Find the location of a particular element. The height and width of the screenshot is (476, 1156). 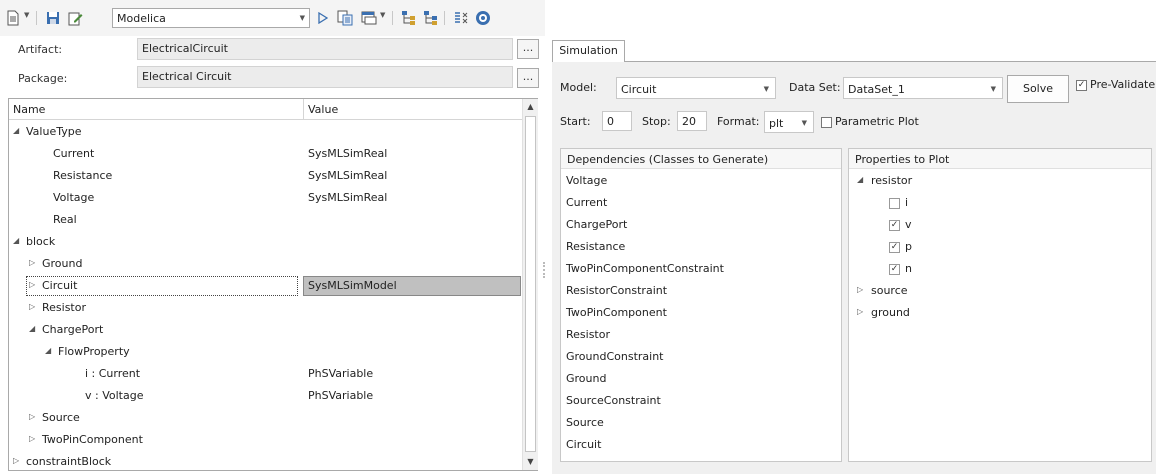

property-row: ✓ v is located at coordinates (999, 228).